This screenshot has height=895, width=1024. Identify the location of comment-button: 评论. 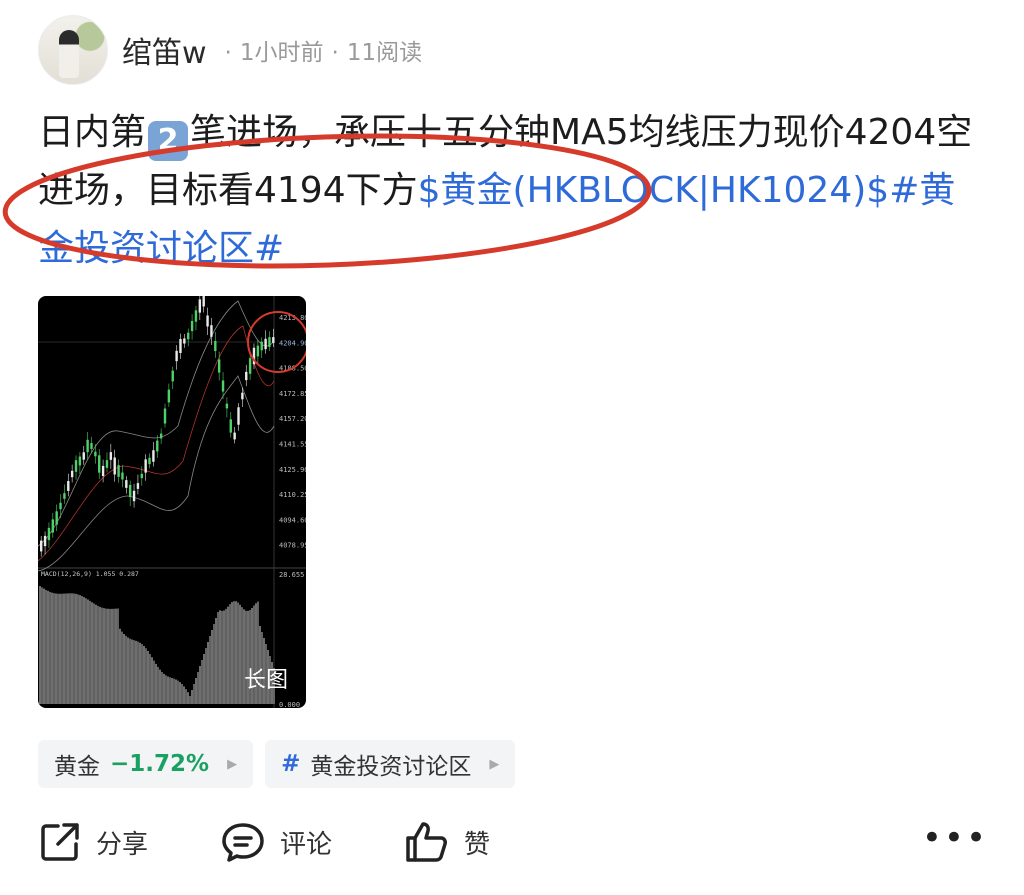
(276, 842).